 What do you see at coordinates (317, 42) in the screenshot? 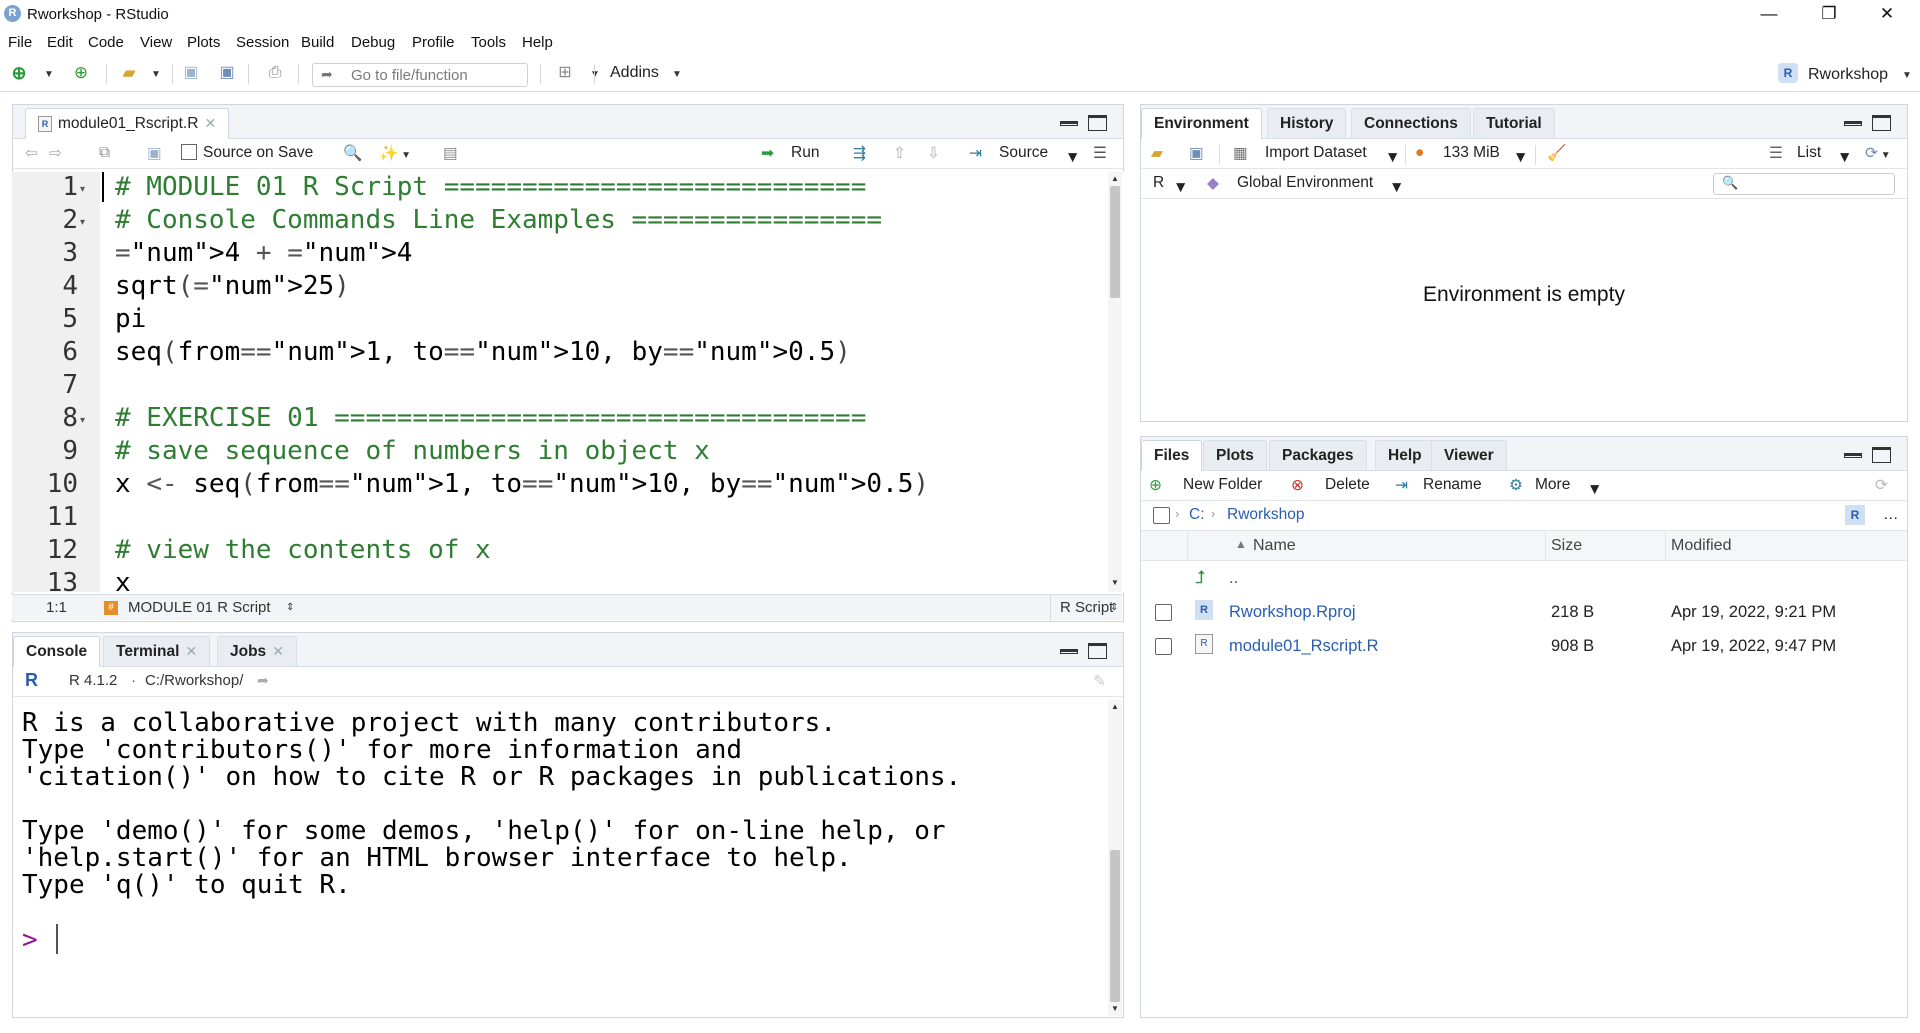
I see `menu-build: Build` at bounding box center [317, 42].